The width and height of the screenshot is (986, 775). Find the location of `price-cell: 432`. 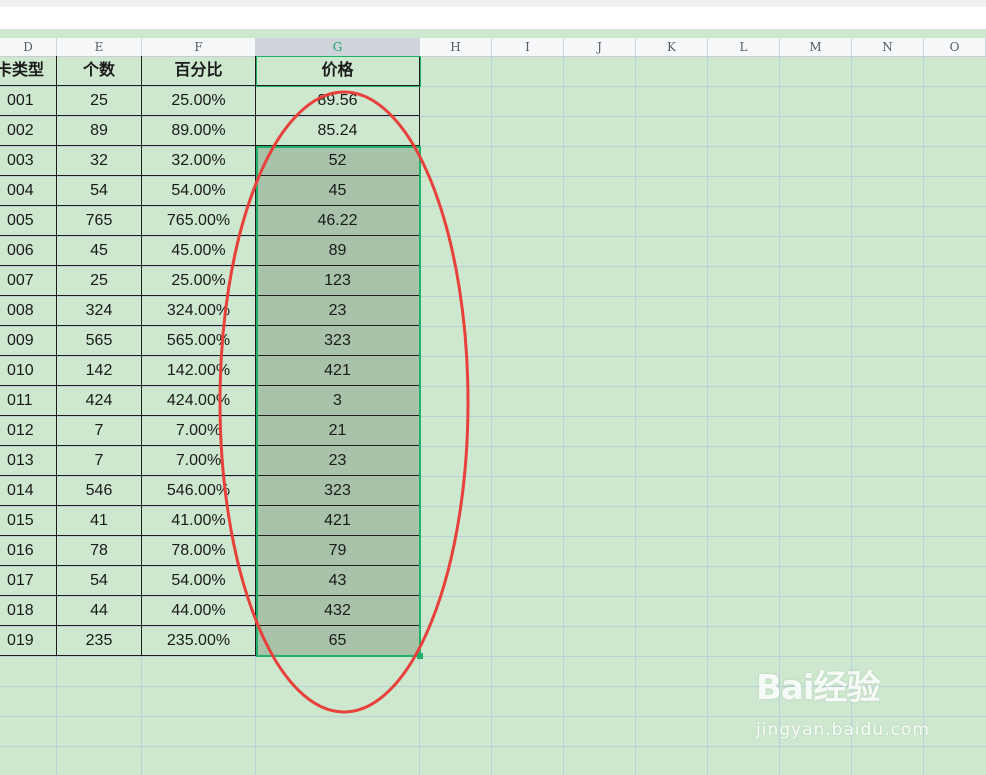

price-cell: 432 is located at coordinates (338, 611).